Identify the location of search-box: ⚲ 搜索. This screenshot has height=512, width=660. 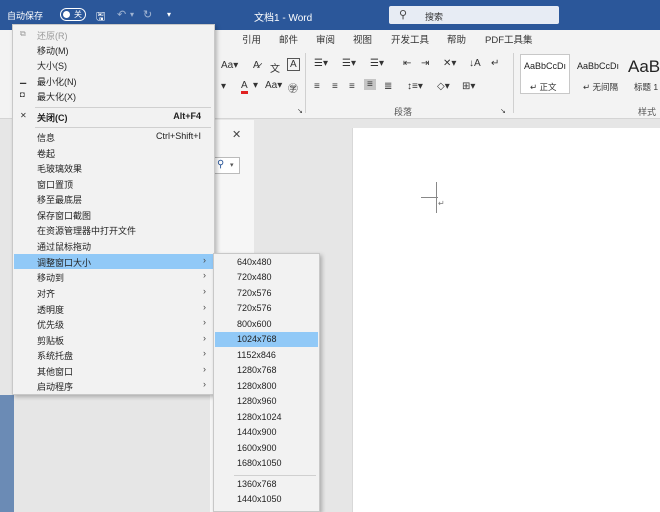
(474, 15).